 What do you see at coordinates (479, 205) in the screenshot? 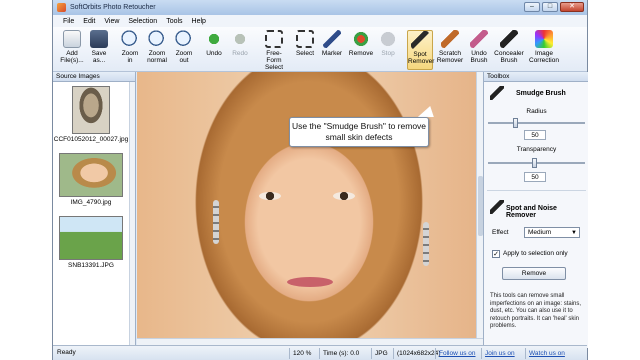
I see `canvas-vertical-scrollbar` at bounding box center [479, 205].